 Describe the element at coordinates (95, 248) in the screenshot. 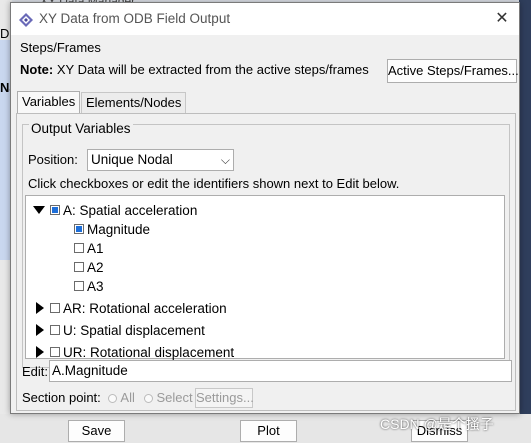

I see `tree-item-label: A1` at that location.